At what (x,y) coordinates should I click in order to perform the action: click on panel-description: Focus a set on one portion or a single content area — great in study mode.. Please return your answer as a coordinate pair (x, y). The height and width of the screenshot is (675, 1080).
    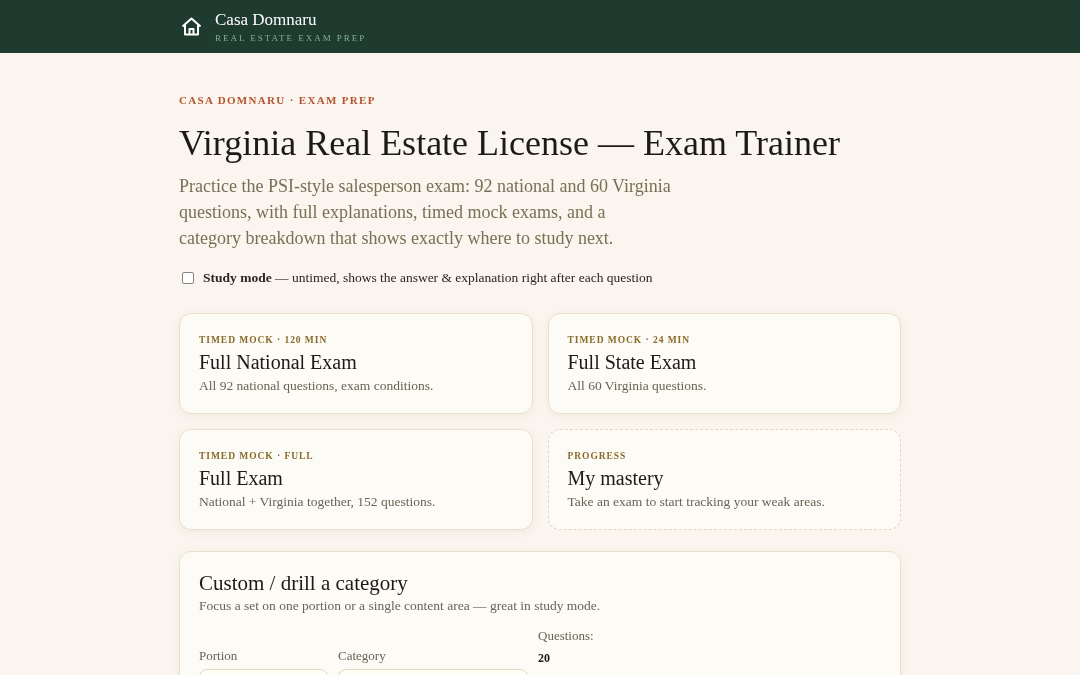
    Looking at the image, I should click on (400, 606).